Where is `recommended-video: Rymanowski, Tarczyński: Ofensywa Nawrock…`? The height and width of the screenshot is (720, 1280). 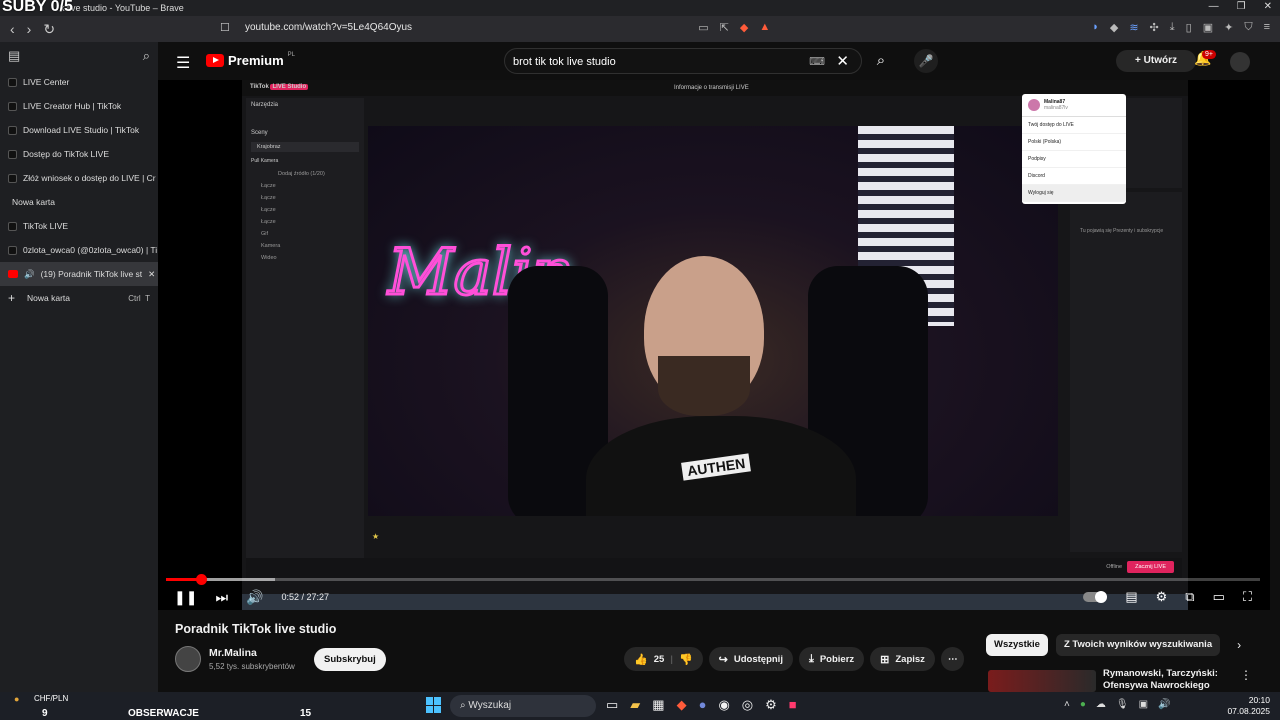
recommended-video: Rymanowski, Tarczyński: Ofensywa Nawrock… is located at coordinates (1129, 680).